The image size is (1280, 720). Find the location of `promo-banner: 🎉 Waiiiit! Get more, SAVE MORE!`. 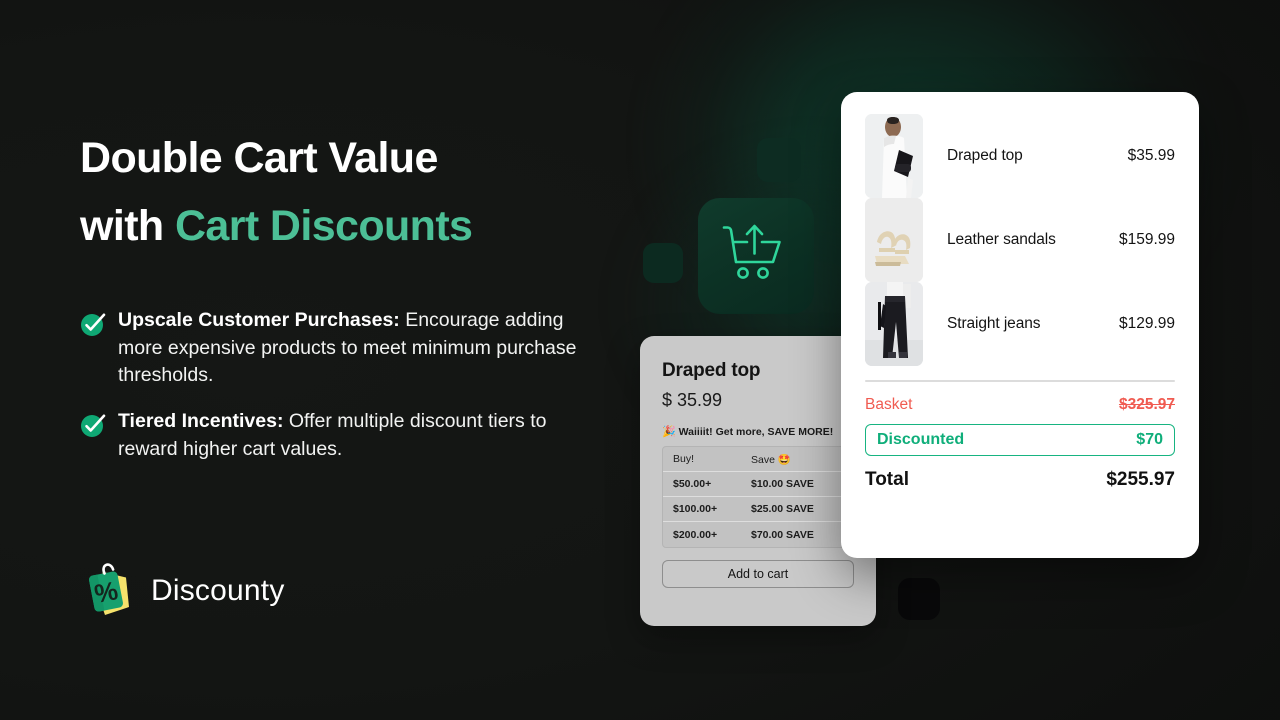

promo-banner: 🎉 Waiiiit! Get more, SAVE MORE! is located at coordinates (758, 431).